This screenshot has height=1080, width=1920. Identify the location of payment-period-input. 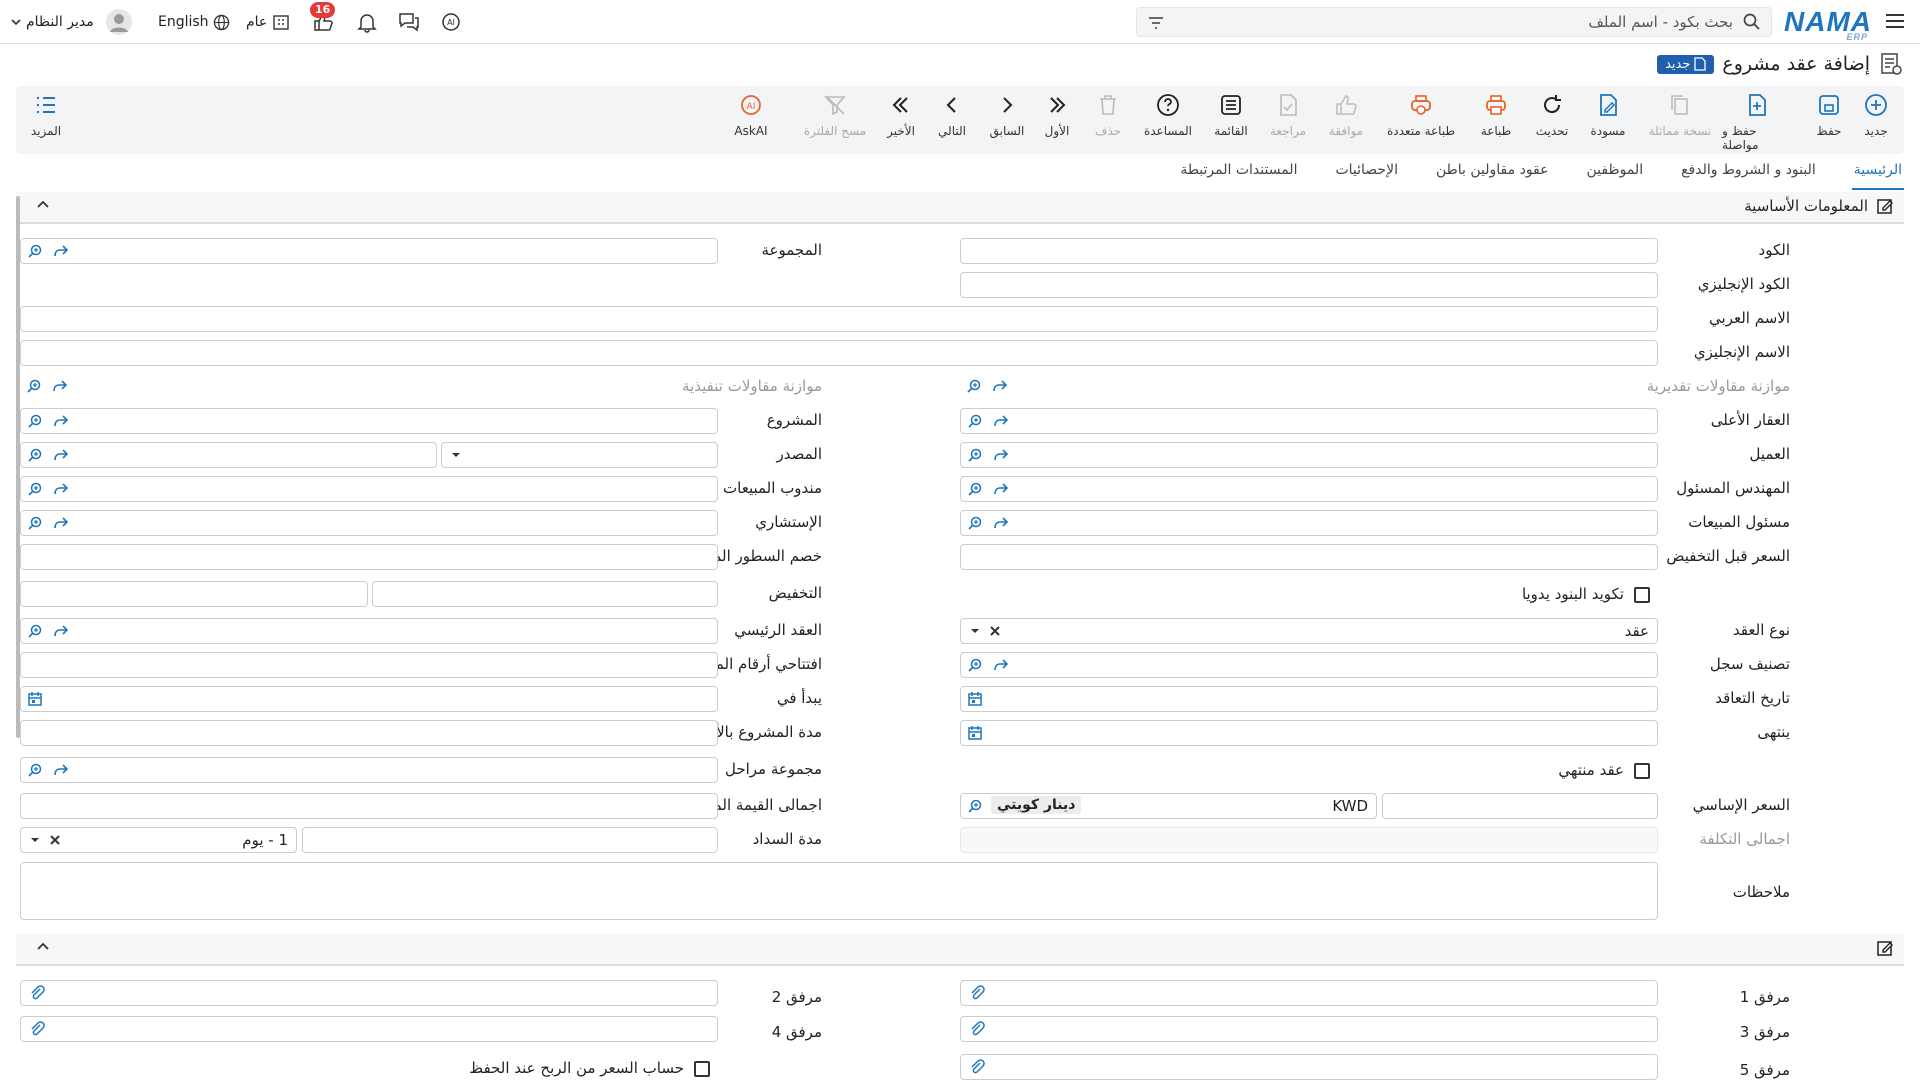
(510, 840).